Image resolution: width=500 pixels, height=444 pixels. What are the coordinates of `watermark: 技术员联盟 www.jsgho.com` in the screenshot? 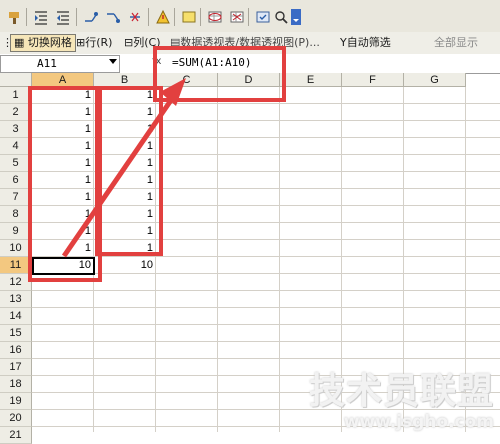 It's located at (401, 402).